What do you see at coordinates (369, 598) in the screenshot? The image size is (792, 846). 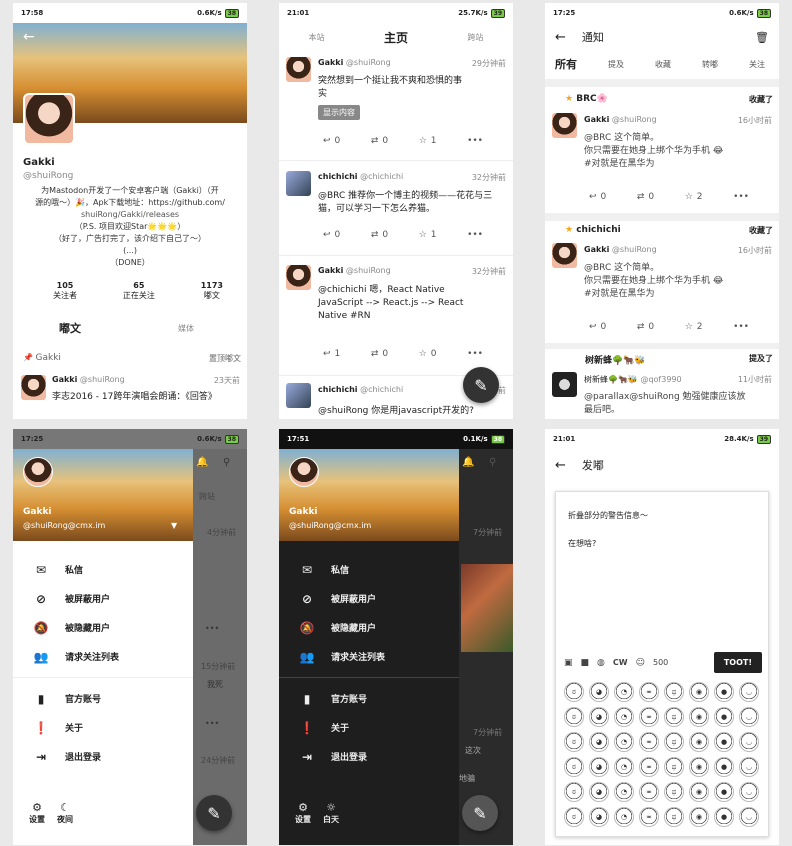 I see `drawer-item-blocked: ⊘ 被屏蔽用户` at bounding box center [369, 598].